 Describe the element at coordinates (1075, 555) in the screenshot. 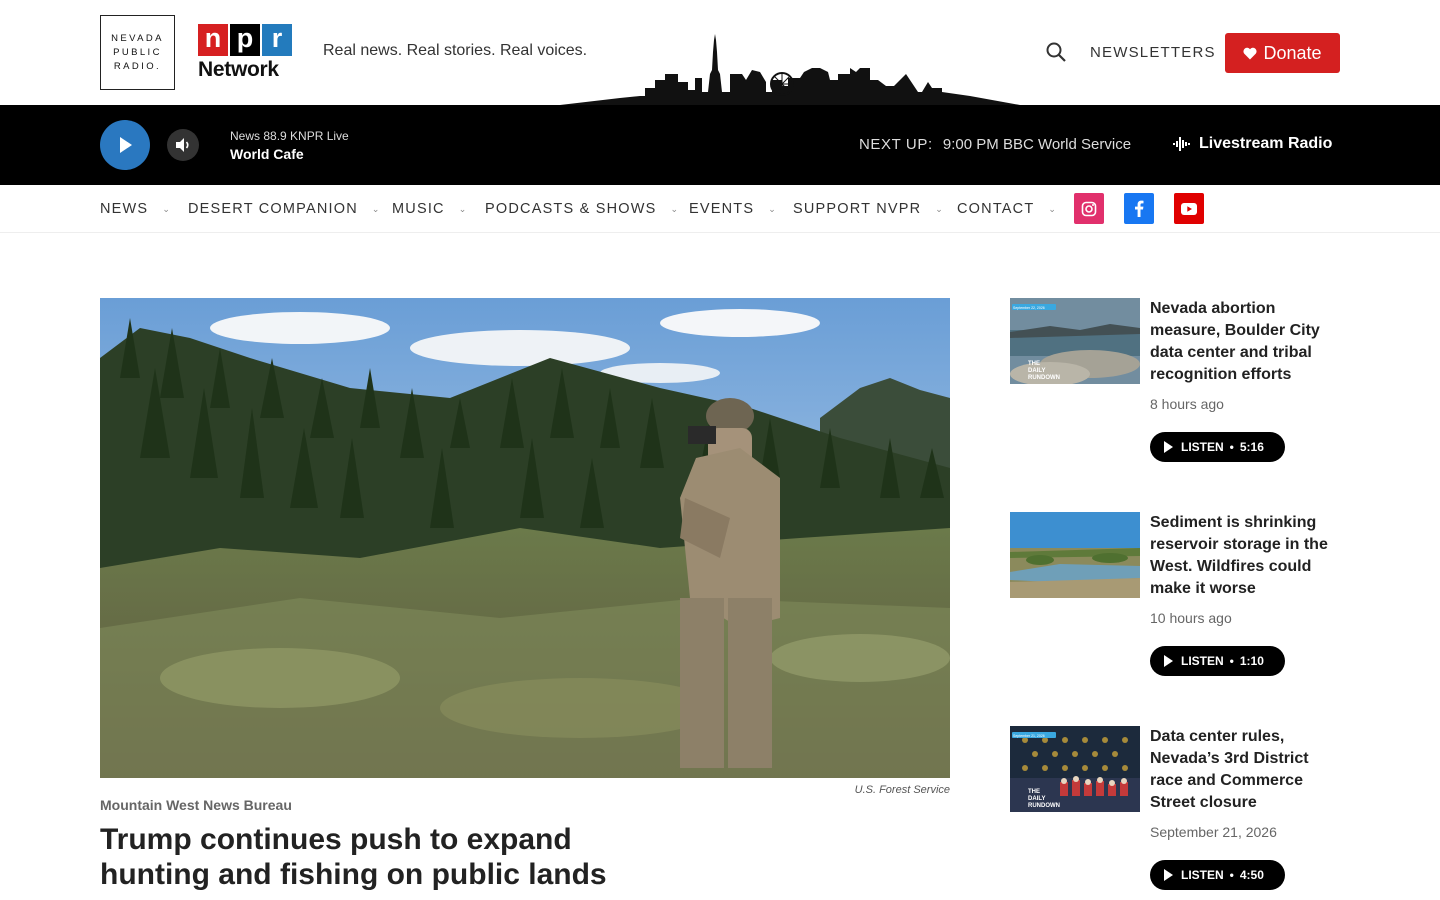

I see `story-thumbnail` at that location.